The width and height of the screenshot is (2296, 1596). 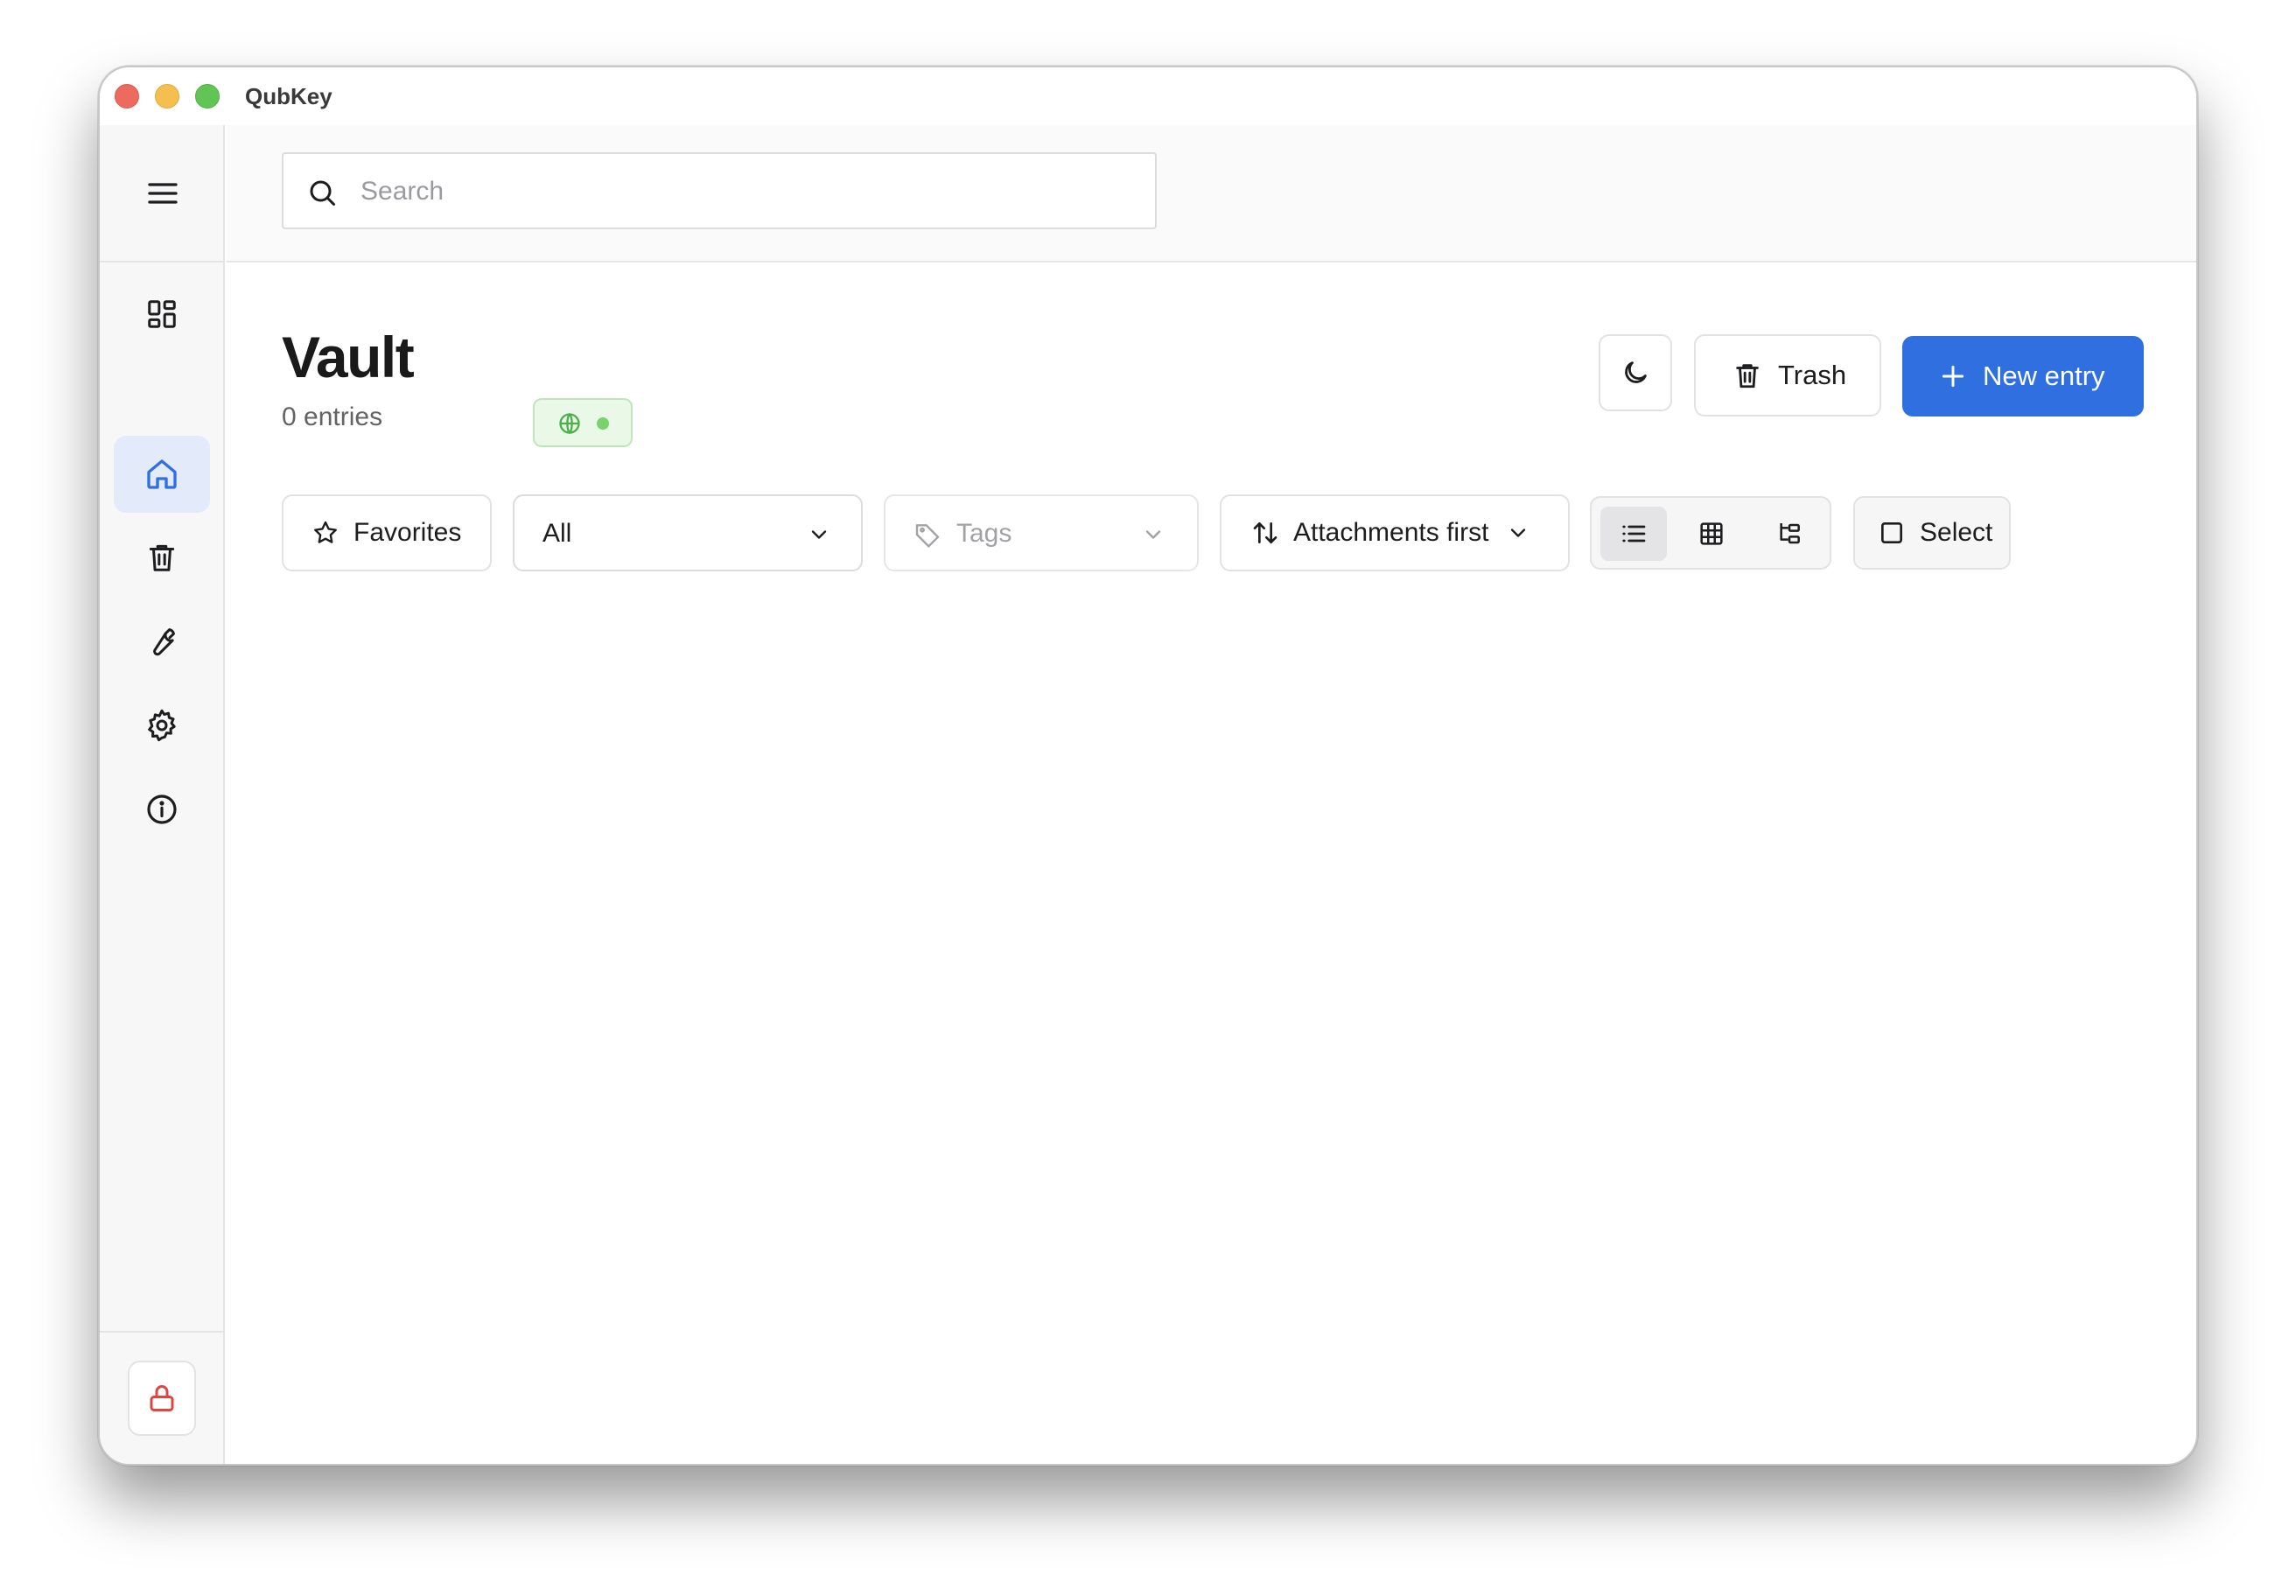 I want to click on info-icon, so click(x=162, y=809).